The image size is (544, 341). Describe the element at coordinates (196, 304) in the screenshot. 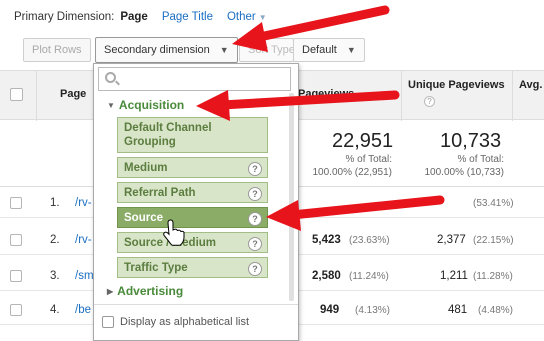

I see `dropdown-divider` at that location.